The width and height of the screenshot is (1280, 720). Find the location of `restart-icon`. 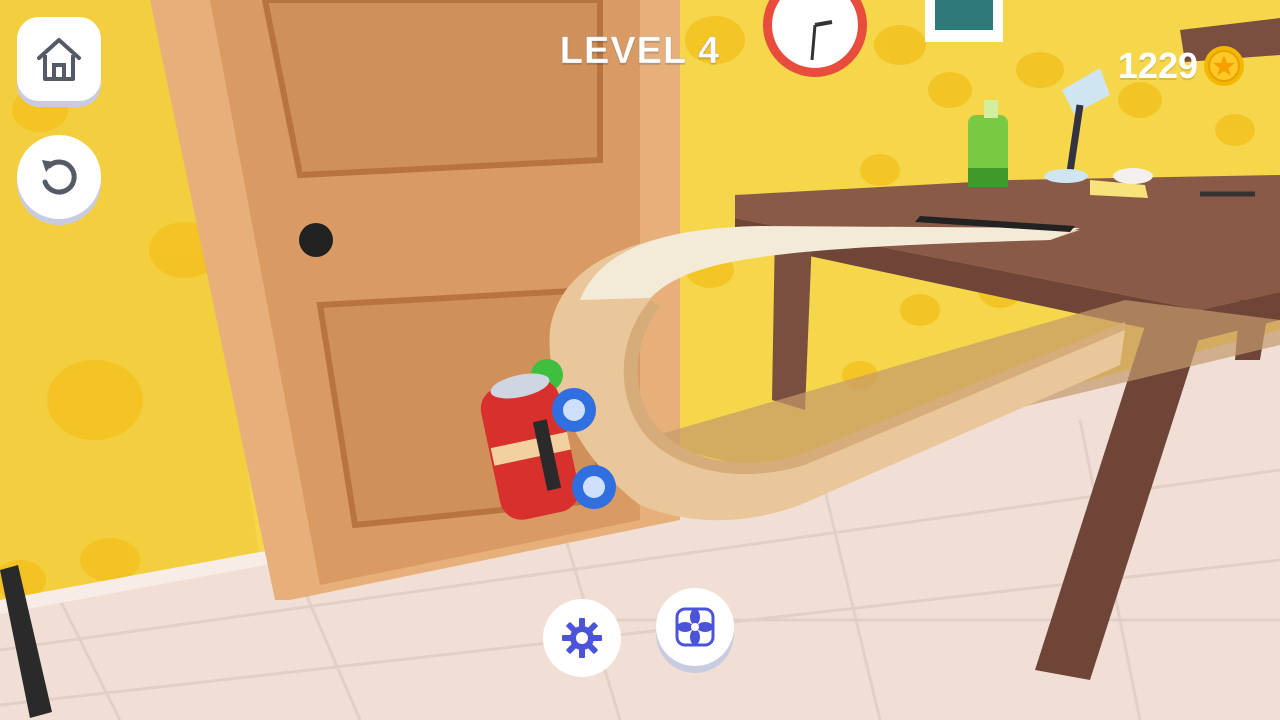

restart-icon is located at coordinates (59, 177).